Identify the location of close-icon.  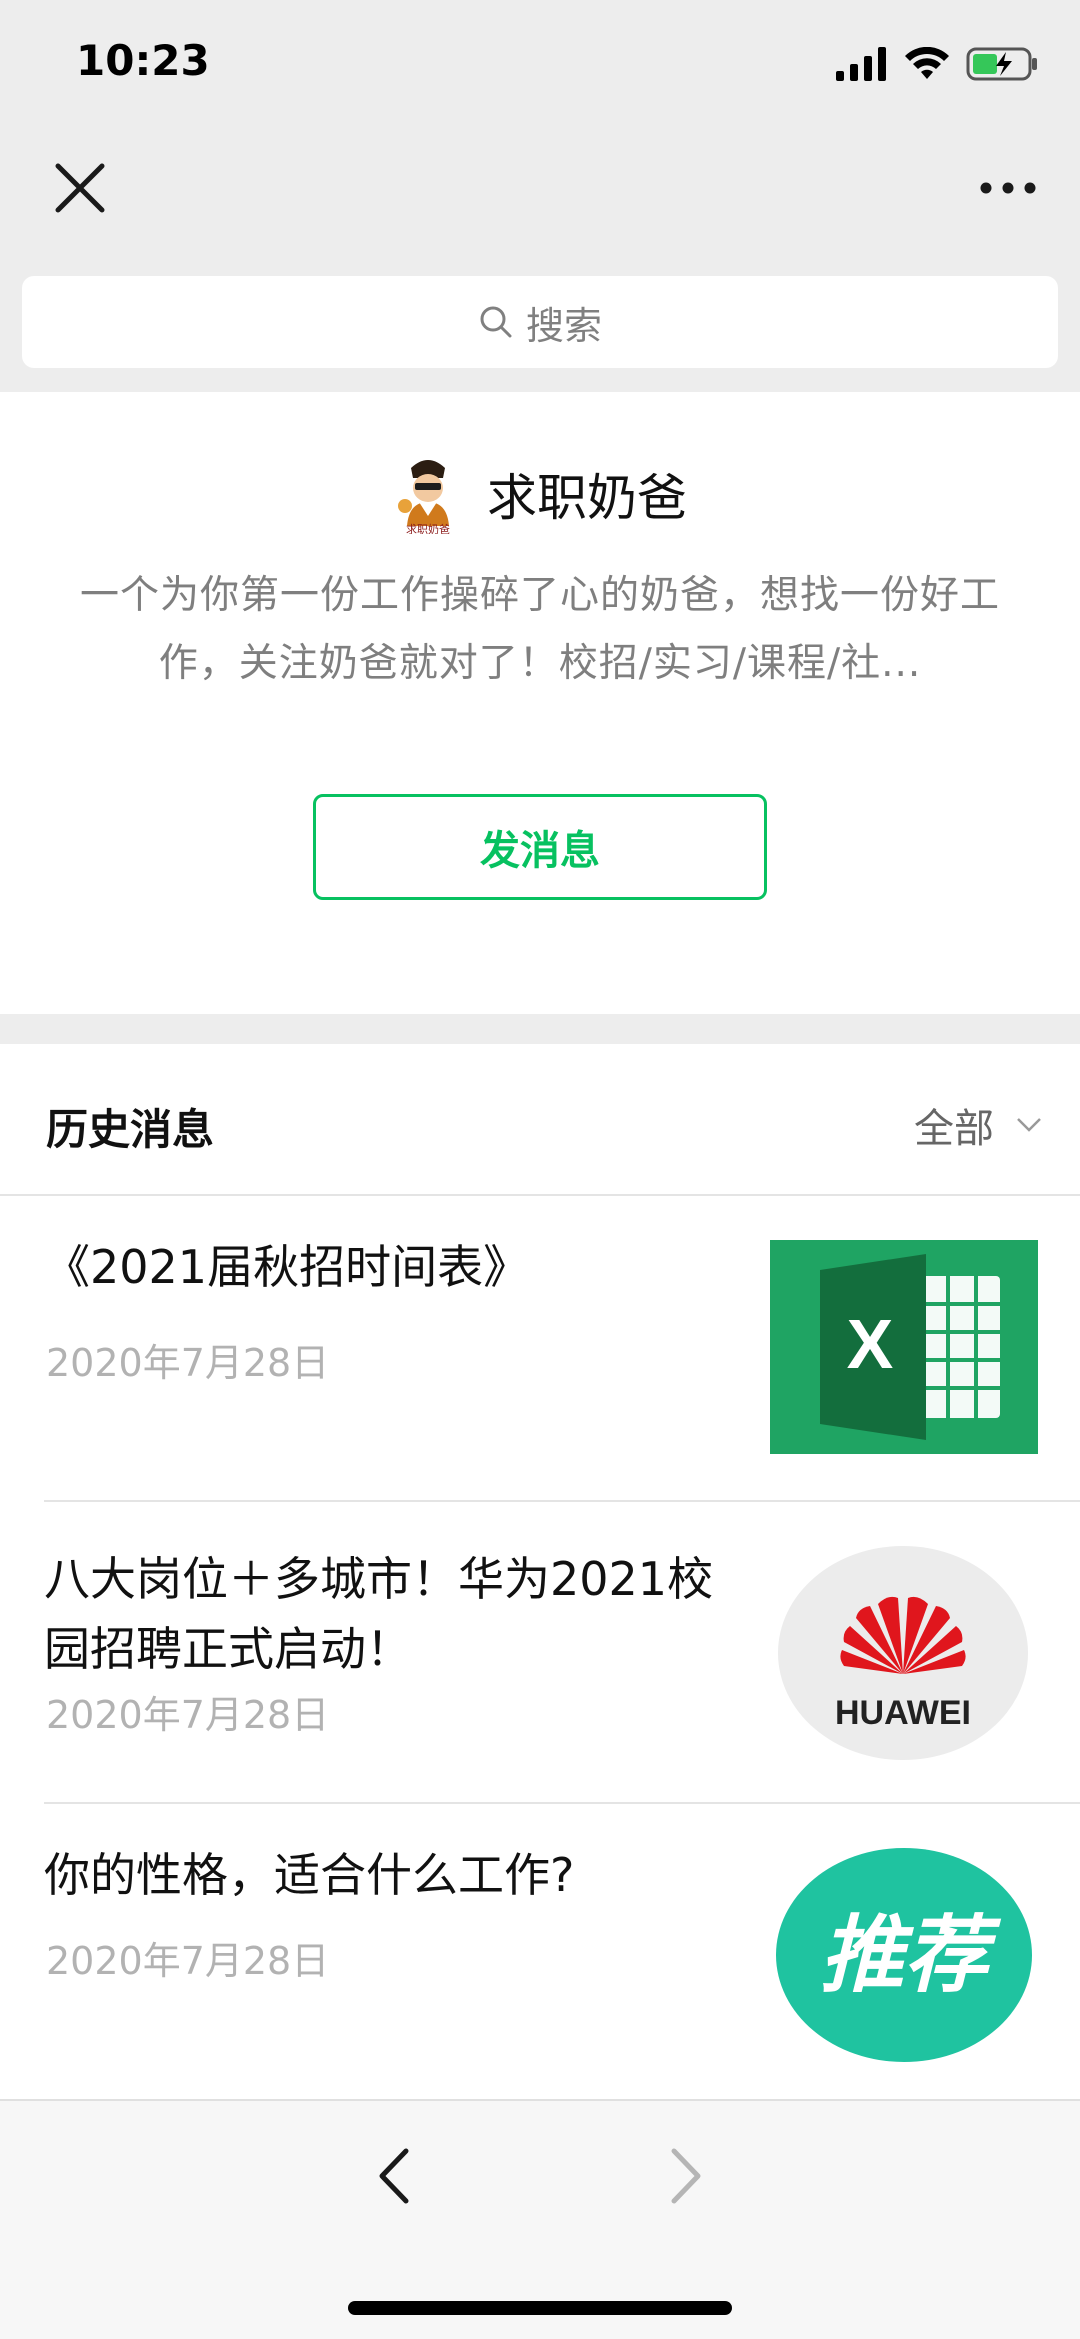
(80, 188).